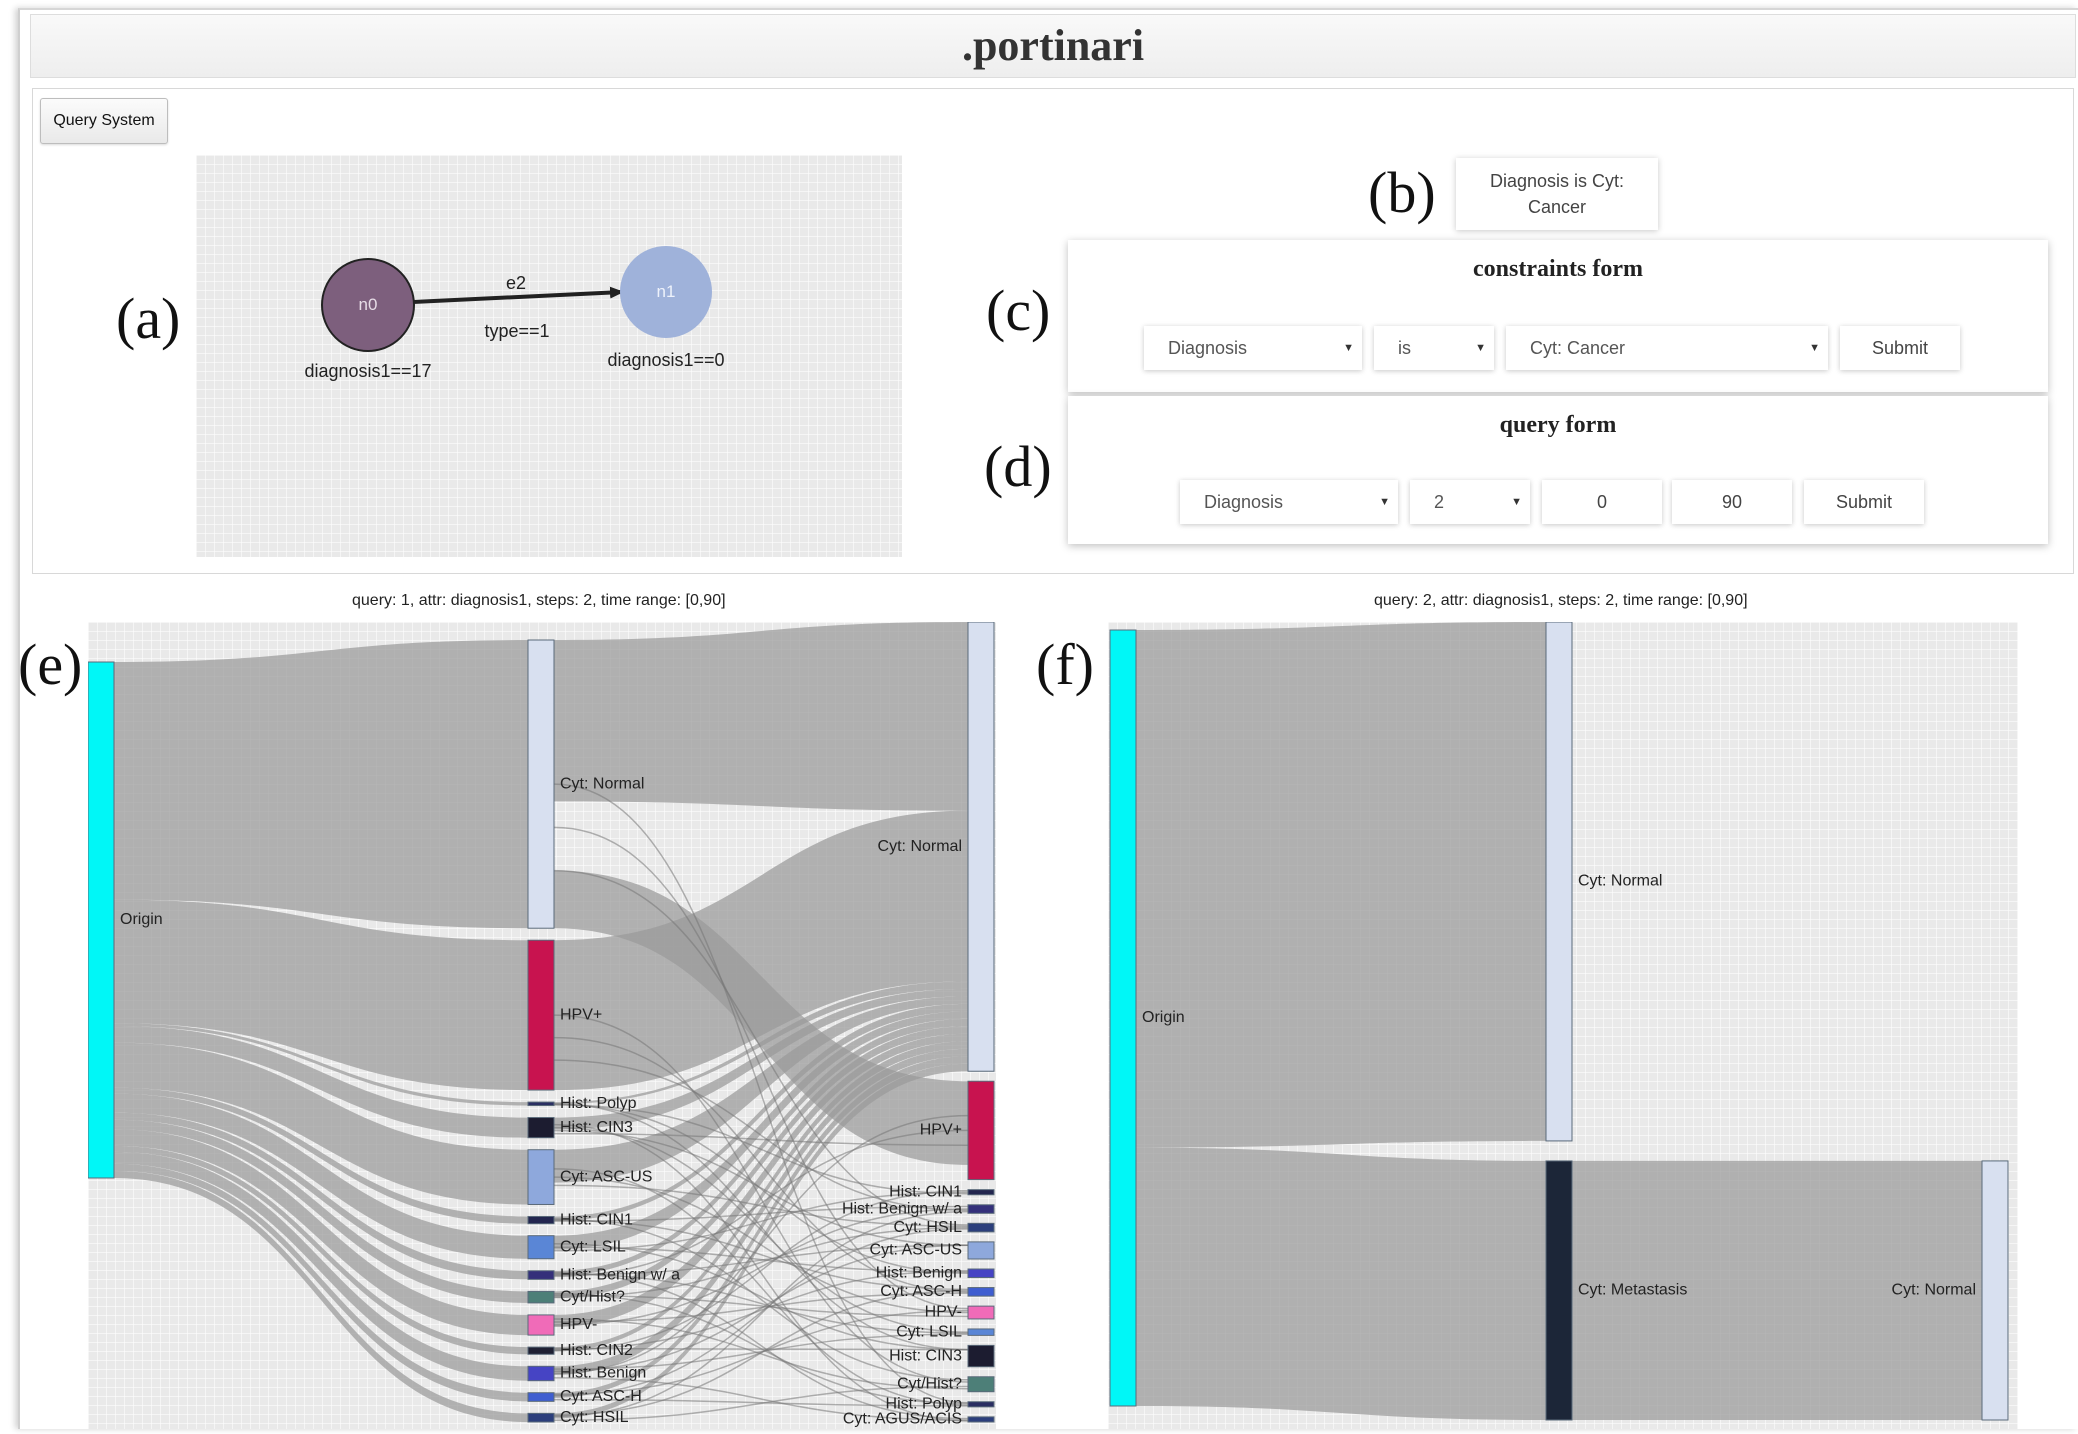 This screenshot has height=1434, width=2078. Describe the element at coordinates (1253, 348) in the screenshot. I see `attribute-select: Diagnosis ▼` at that location.